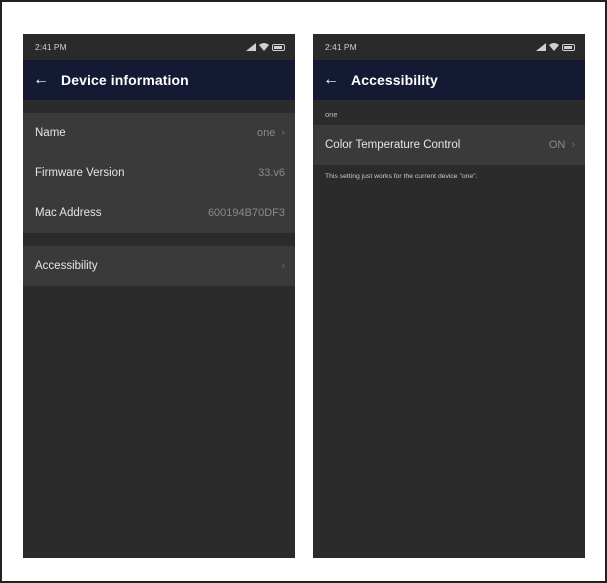 The height and width of the screenshot is (583, 607). Describe the element at coordinates (66, 266) in the screenshot. I see `accessibility-label: Accessibility` at that location.